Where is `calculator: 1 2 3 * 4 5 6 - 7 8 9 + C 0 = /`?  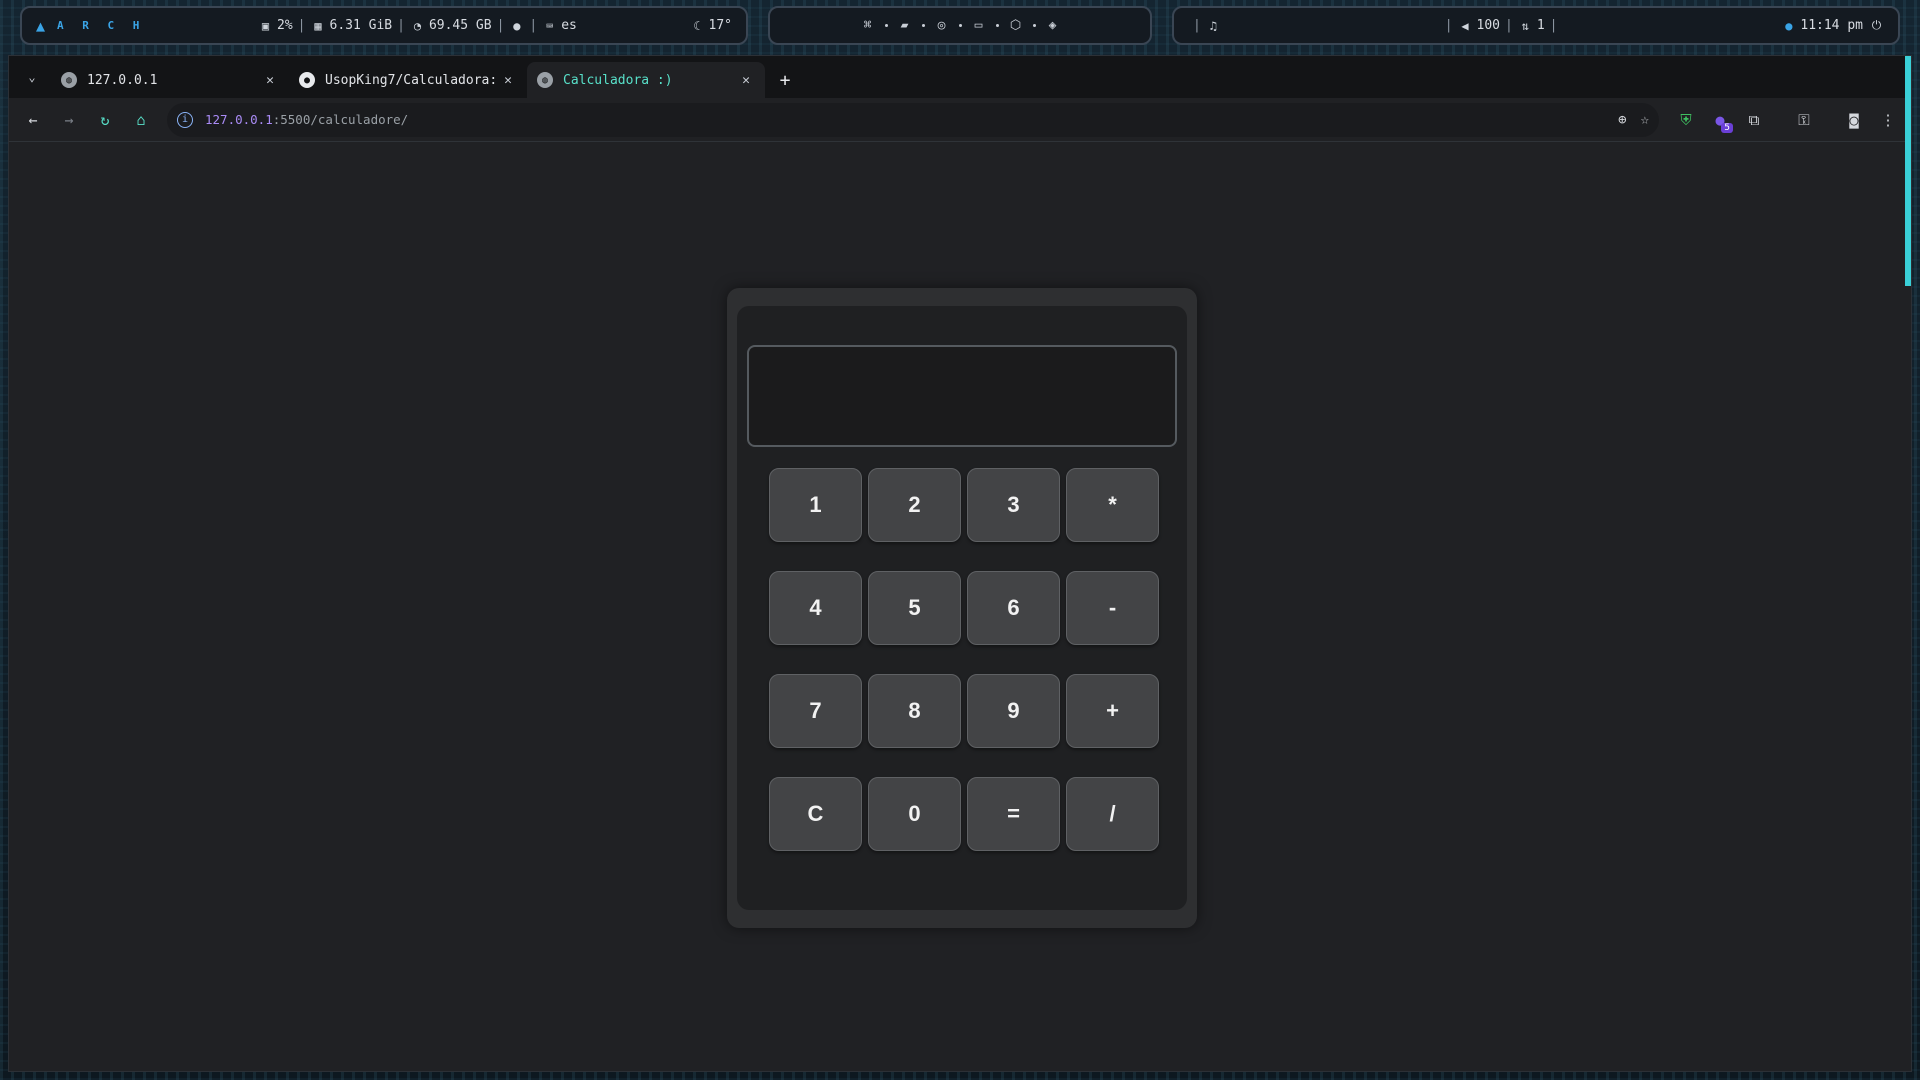
calculator: 1 2 3 * 4 5 6 - 7 8 9 + C 0 = / is located at coordinates (962, 608).